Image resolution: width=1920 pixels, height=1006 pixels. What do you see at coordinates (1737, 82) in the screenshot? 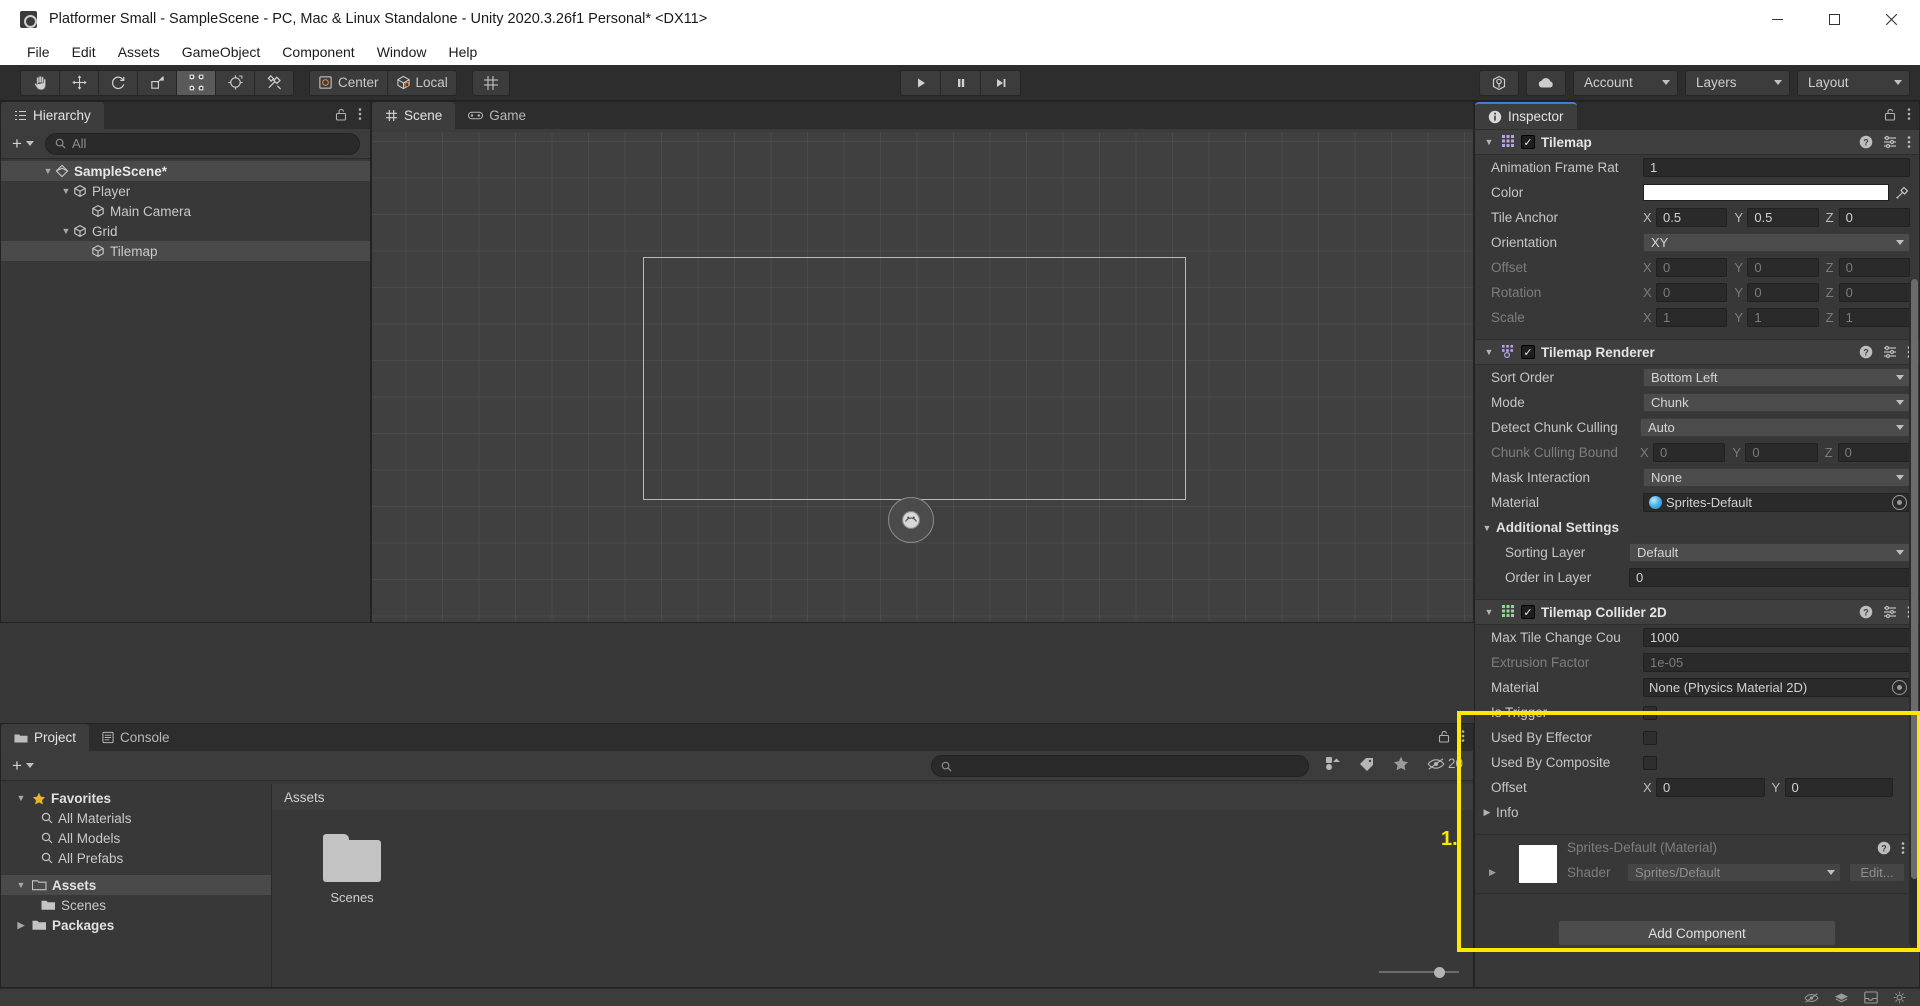
I see `layers-dropdown: Layers` at bounding box center [1737, 82].